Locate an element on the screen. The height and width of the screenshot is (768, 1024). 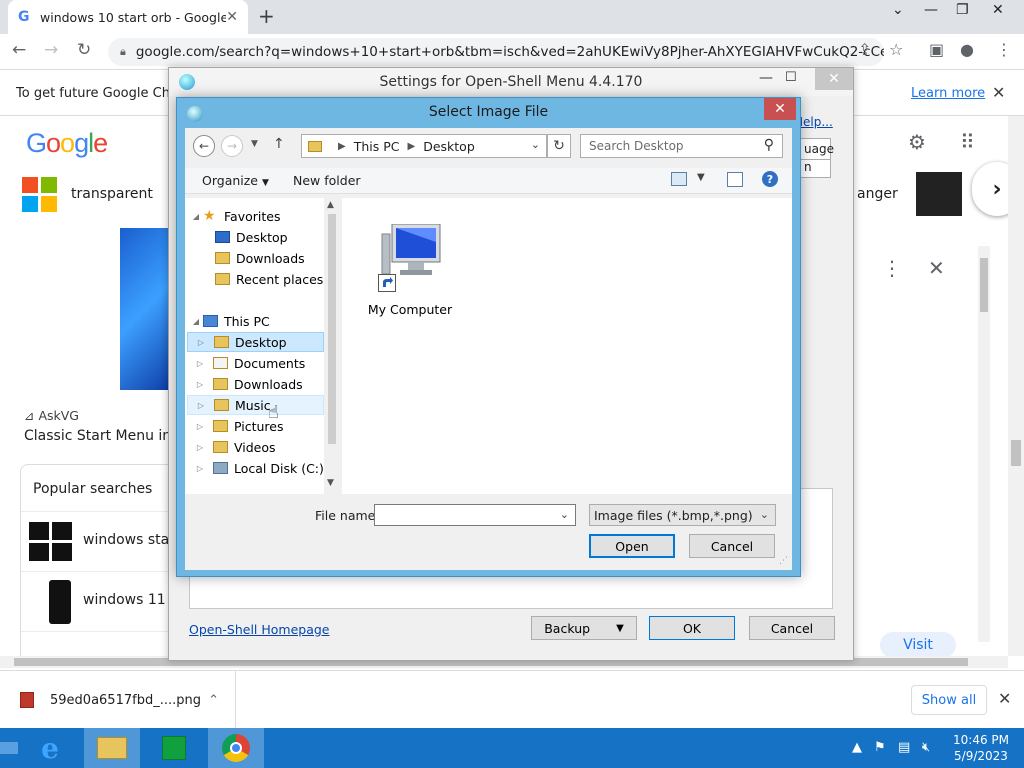
resize-grip-icon: ⋰ is located at coordinates (783, 561).